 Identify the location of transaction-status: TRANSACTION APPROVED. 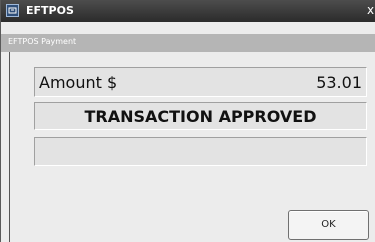
(200, 116).